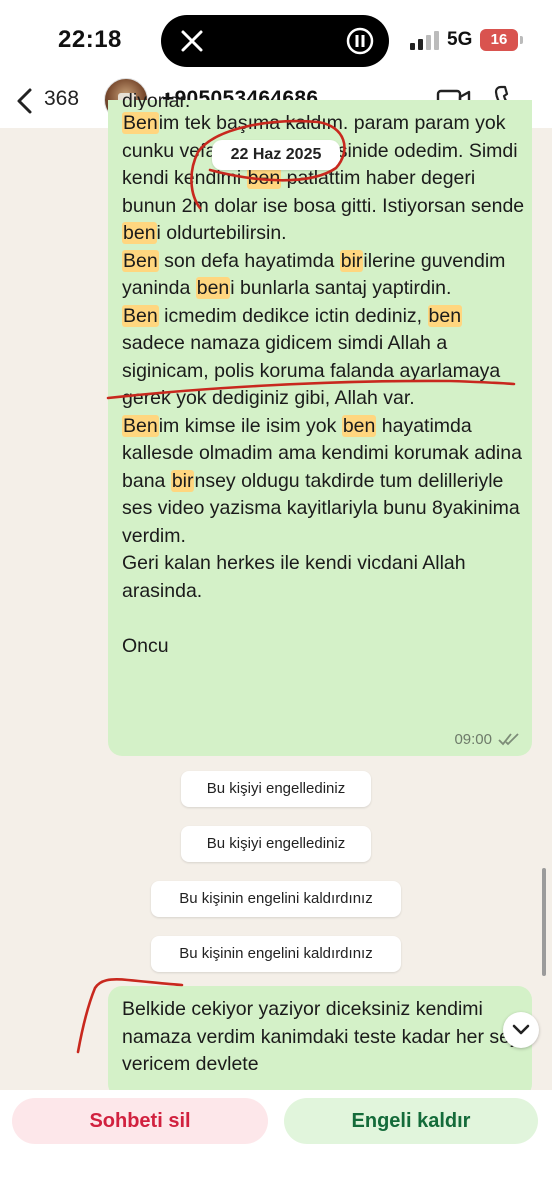 Image resolution: width=552 pixels, height=1200 pixels. I want to click on dynamic-island, so click(275, 41).